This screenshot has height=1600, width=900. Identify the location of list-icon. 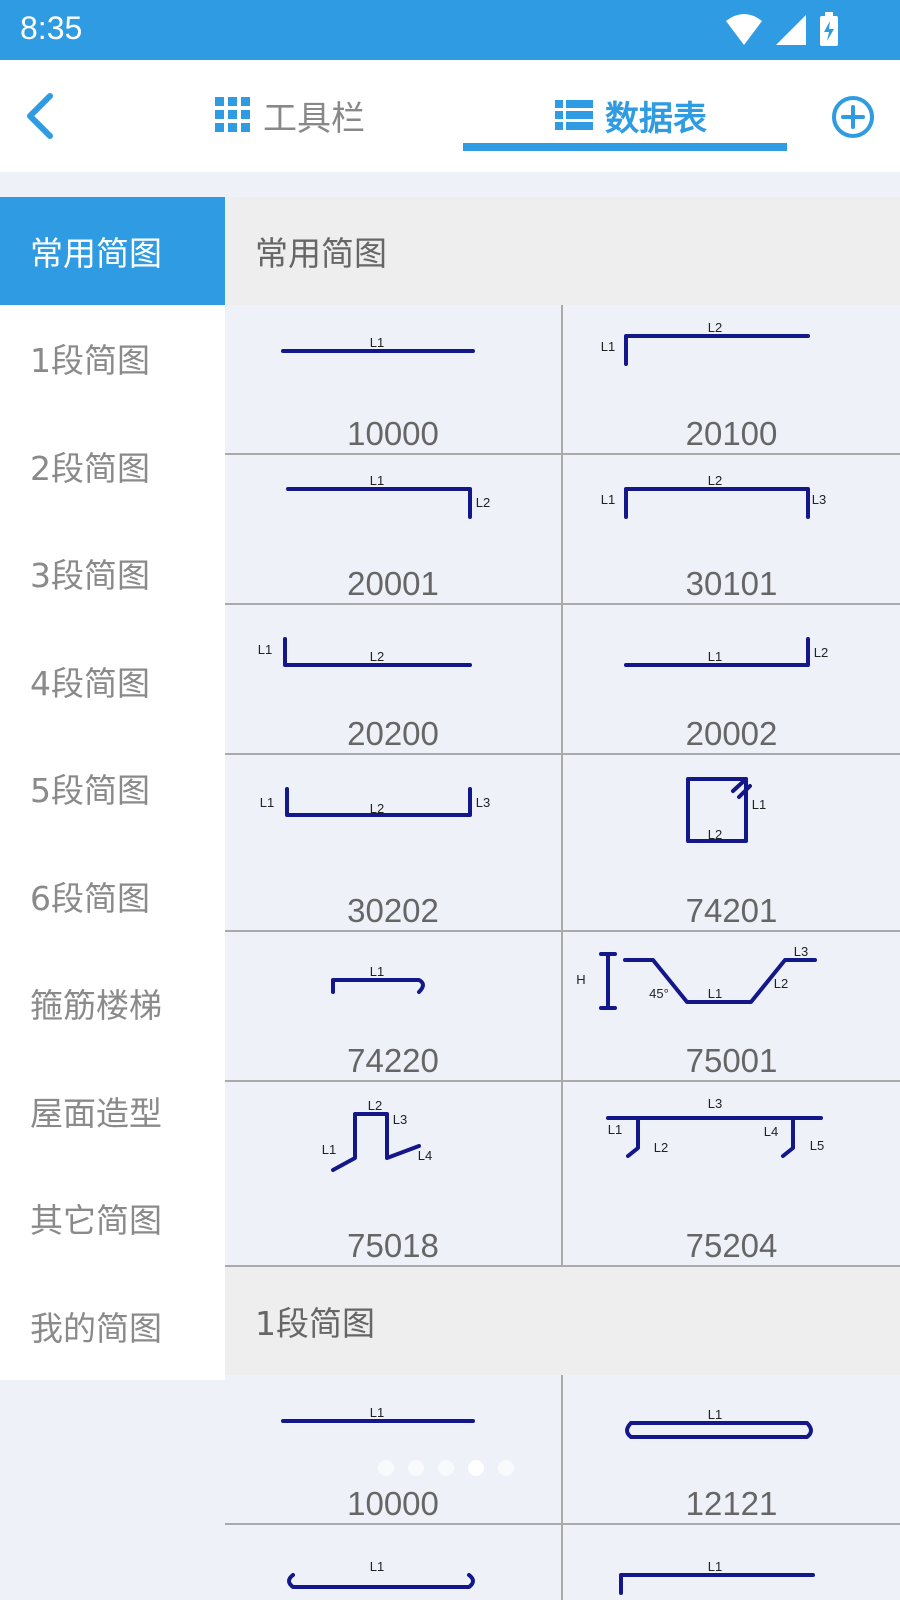
(574, 115).